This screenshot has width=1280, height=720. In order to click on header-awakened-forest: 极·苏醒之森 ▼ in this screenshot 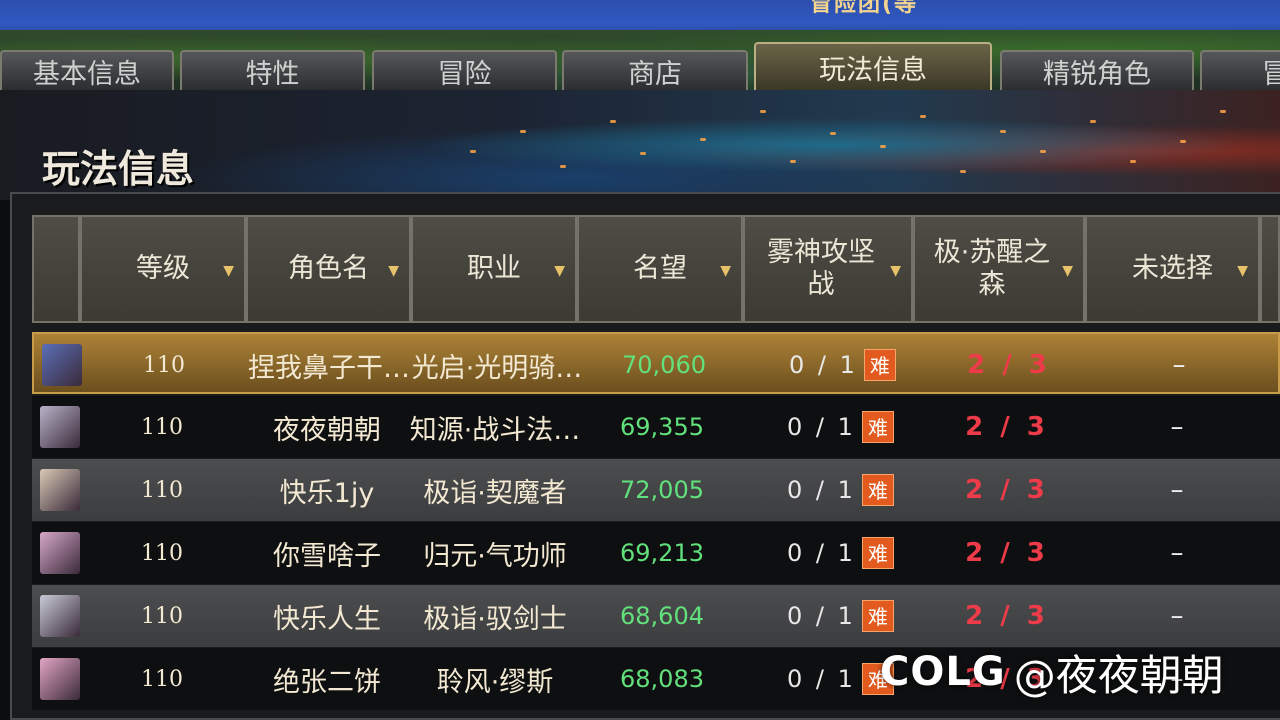, I will do `click(999, 269)`.